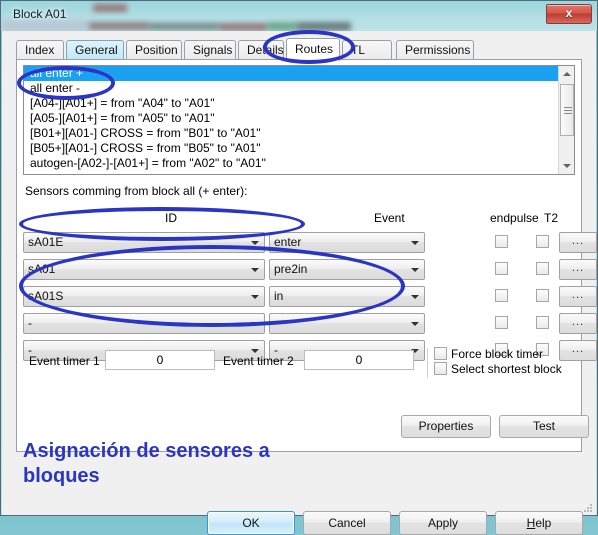 This screenshot has height=535, width=598. Describe the element at coordinates (299, 103) in the screenshot. I see `route-list-item: [A04-][A01+] = from "A04" to "A01"` at that location.